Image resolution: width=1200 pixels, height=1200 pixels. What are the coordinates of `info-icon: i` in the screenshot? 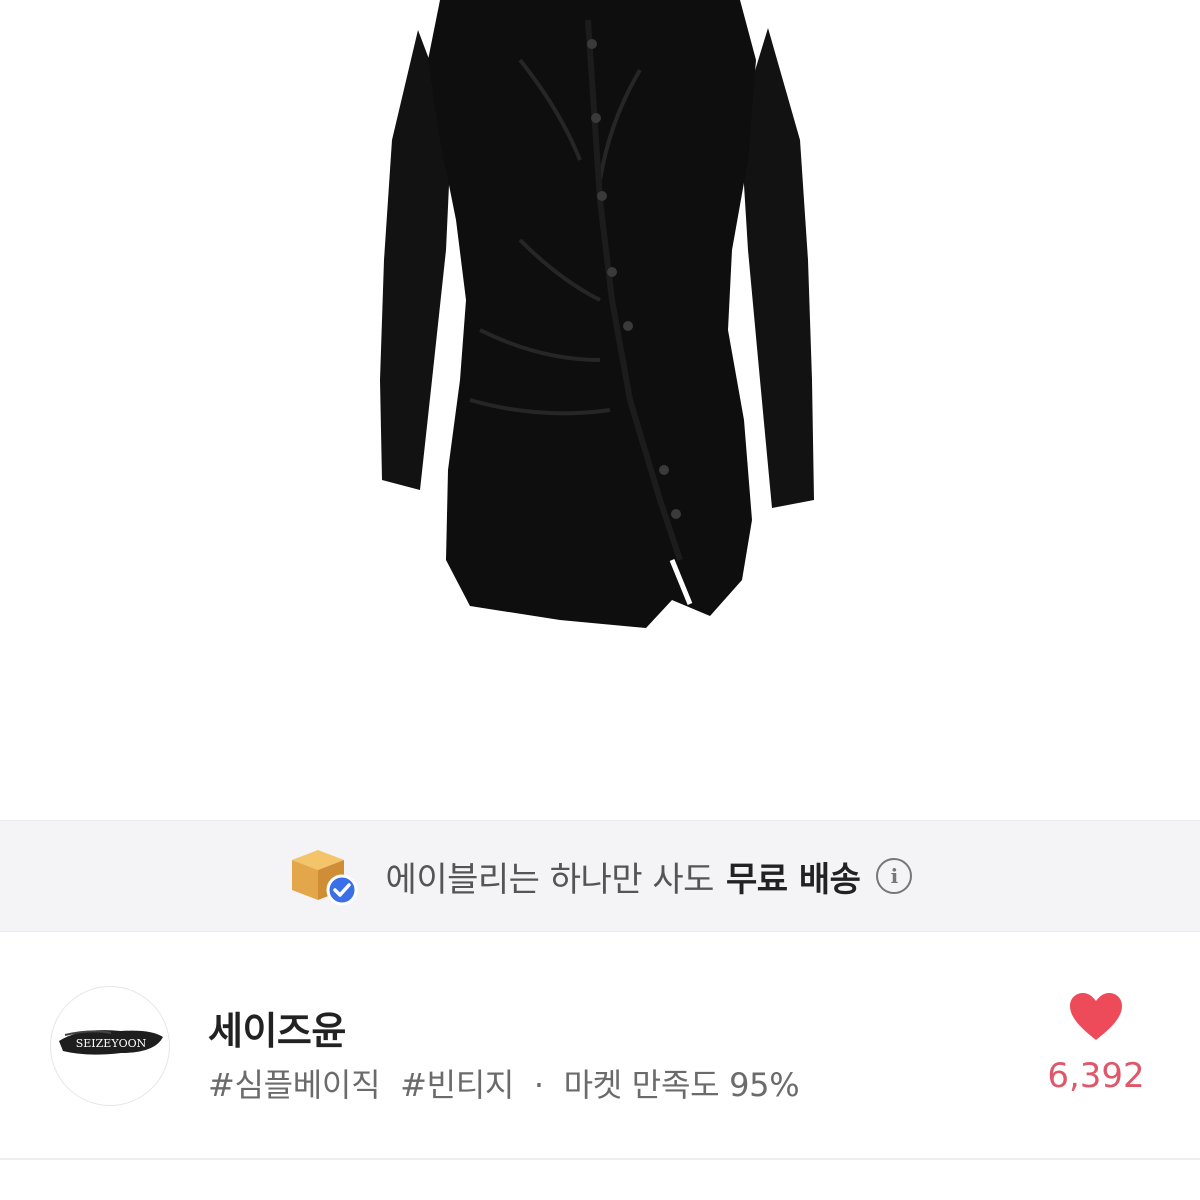 It's located at (894, 876).